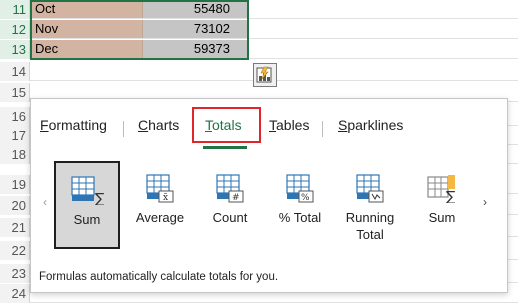 Image resolution: width=518 pixels, height=303 pixels. What do you see at coordinates (442, 205) in the screenshot?
I see `total-sum-column-button: ∑ Sum` at bounding box center [442, 205].